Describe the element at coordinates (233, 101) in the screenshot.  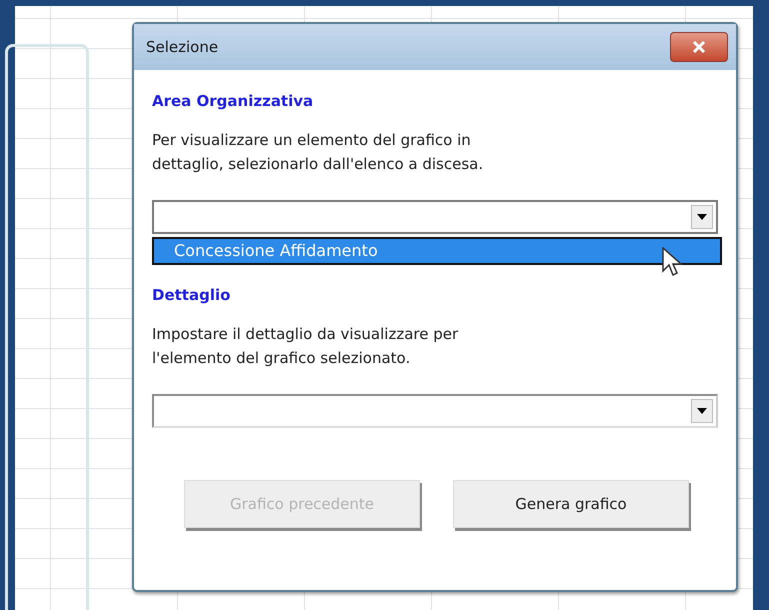
I see `section-heading: Area Organizzativa` at that location.